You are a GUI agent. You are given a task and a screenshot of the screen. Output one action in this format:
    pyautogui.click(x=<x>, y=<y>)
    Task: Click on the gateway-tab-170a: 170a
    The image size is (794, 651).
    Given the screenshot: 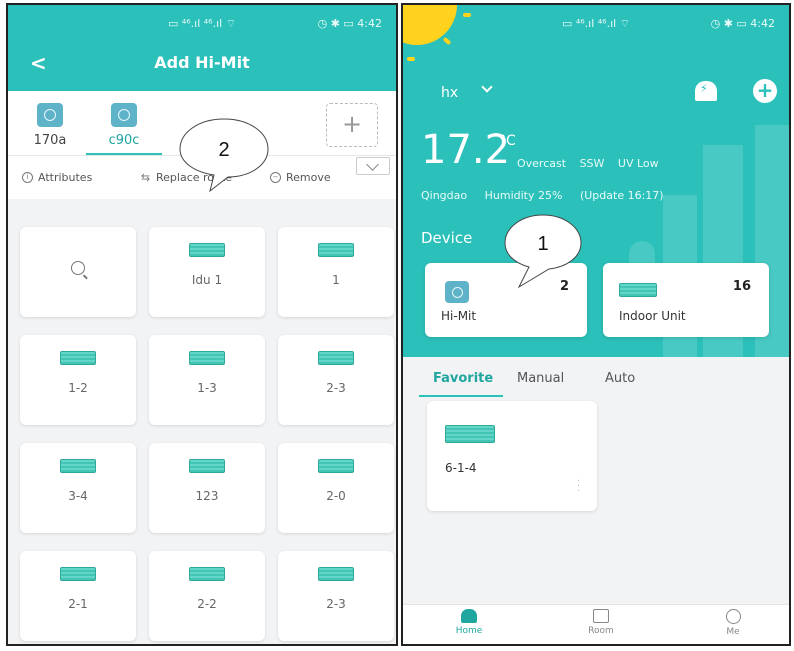 What is the action you would take?
    pyautogui.click(x=50, y=128)
    